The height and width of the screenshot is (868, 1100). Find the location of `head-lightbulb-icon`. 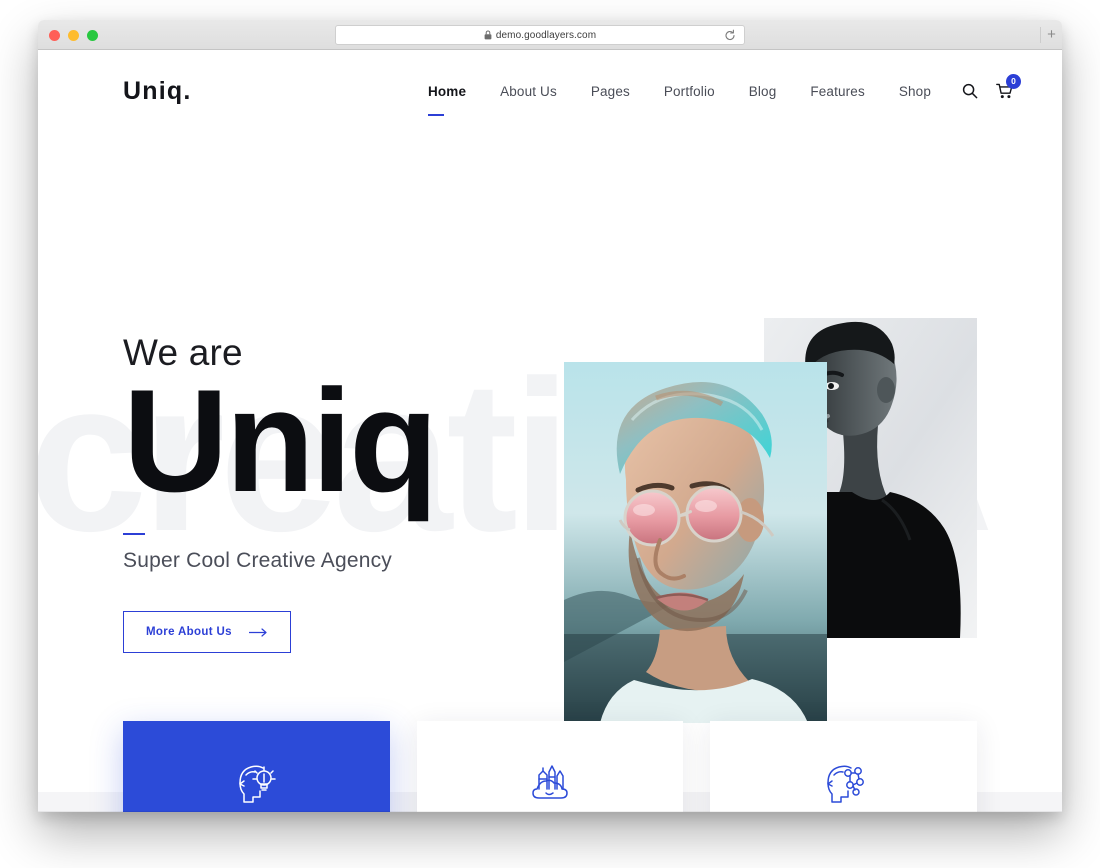

head-lightbulb-icon is located at coordinates (256, 783).